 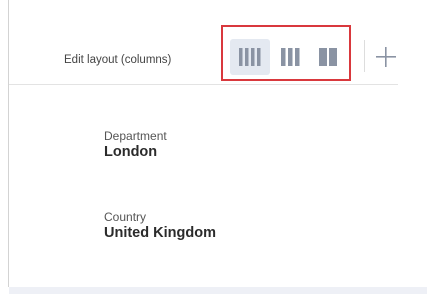 I want to click on country-field: Country United Kingdom, so click(x=160, y=226).